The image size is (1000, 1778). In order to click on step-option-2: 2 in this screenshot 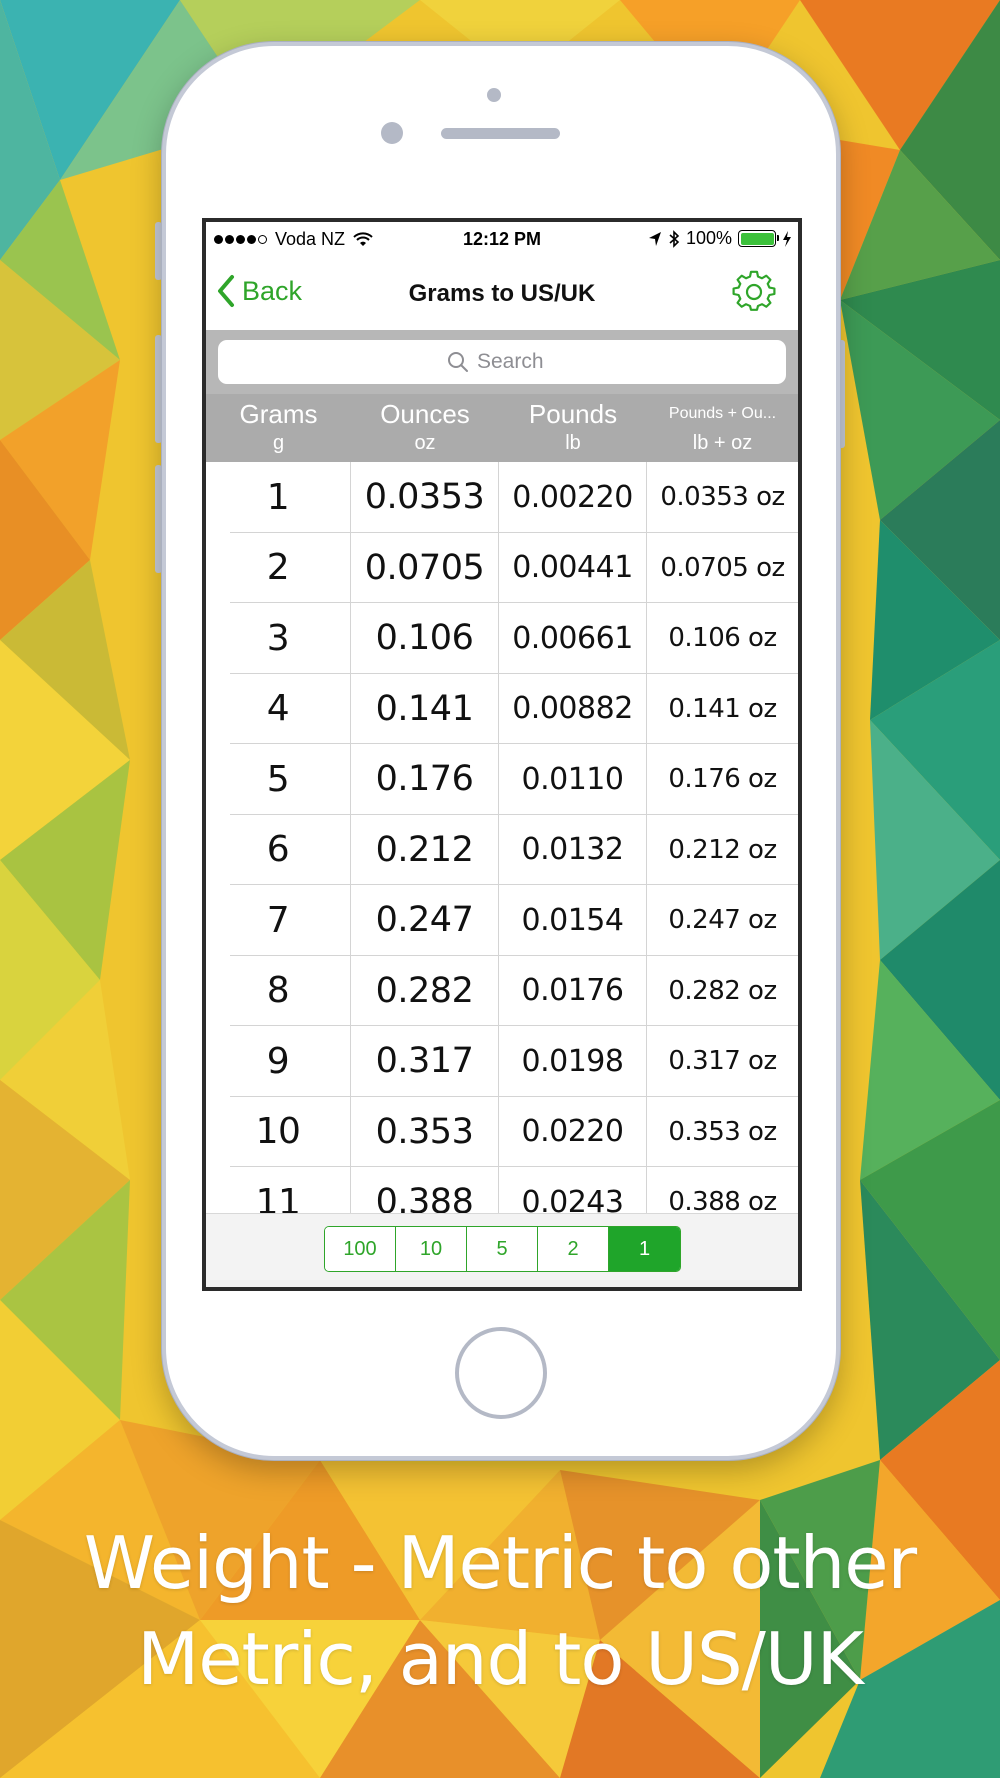, I will do `click(573, 1249)`.